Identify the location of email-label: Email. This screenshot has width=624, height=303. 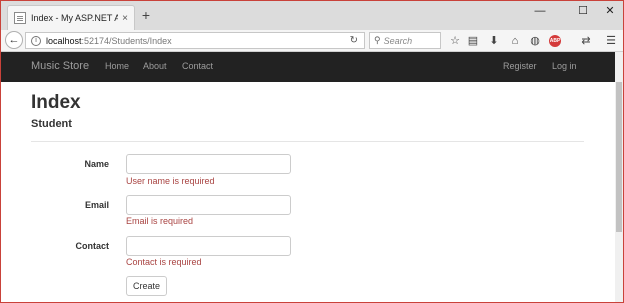
(96, 205).